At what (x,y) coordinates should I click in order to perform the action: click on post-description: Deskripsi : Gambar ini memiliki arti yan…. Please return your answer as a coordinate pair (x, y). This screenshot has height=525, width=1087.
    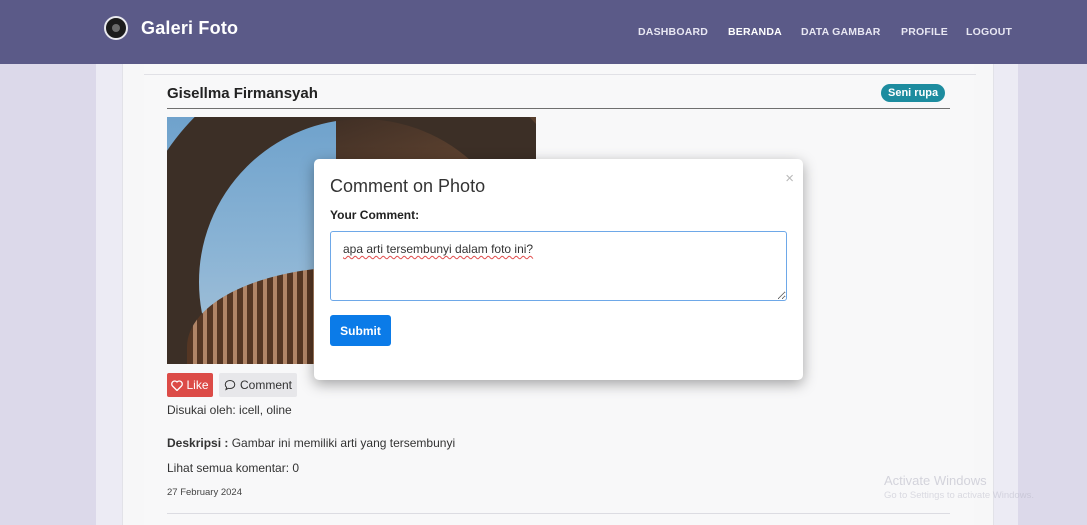
    Looking at the image, I should click on (311, 443).